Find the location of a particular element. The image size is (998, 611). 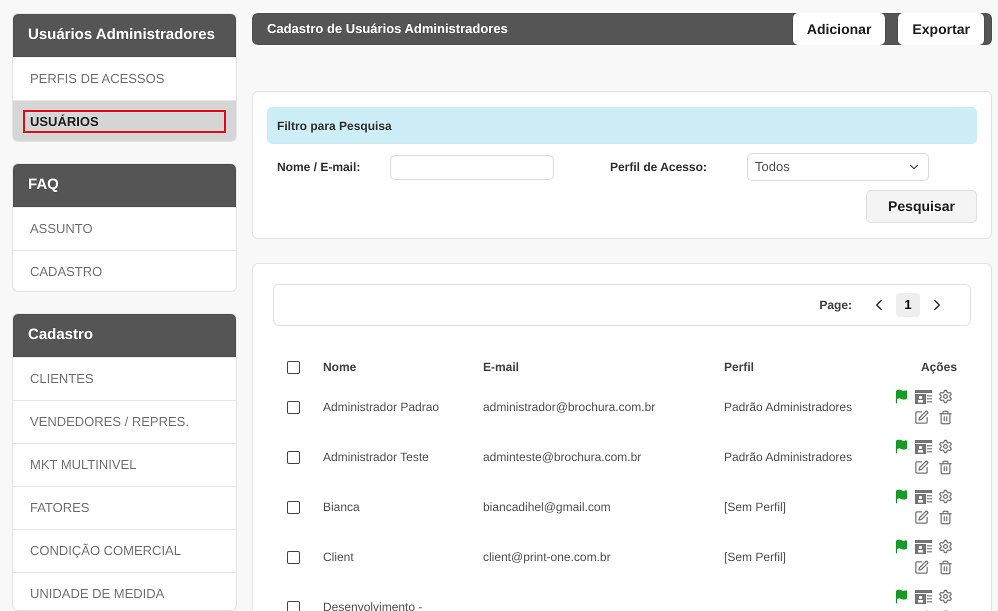

profile-select: Todos is located at coordinates (838, 167).